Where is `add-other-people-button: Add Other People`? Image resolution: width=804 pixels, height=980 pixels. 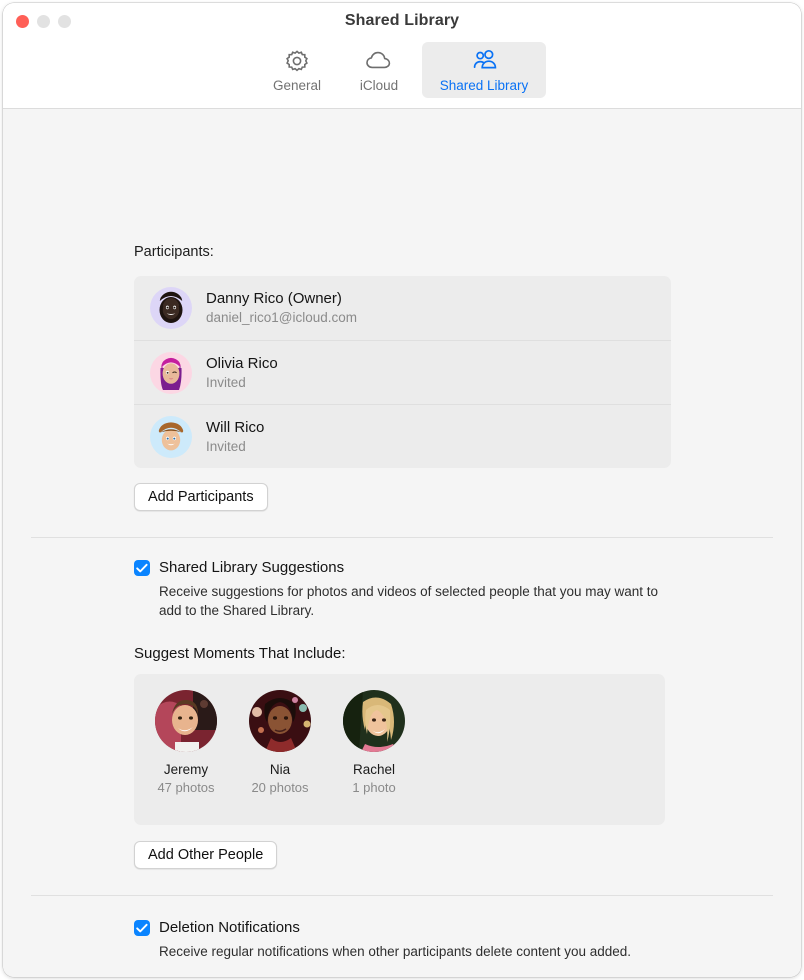
add-other-people-button: Add Other People is located at coordinates (206, 855).